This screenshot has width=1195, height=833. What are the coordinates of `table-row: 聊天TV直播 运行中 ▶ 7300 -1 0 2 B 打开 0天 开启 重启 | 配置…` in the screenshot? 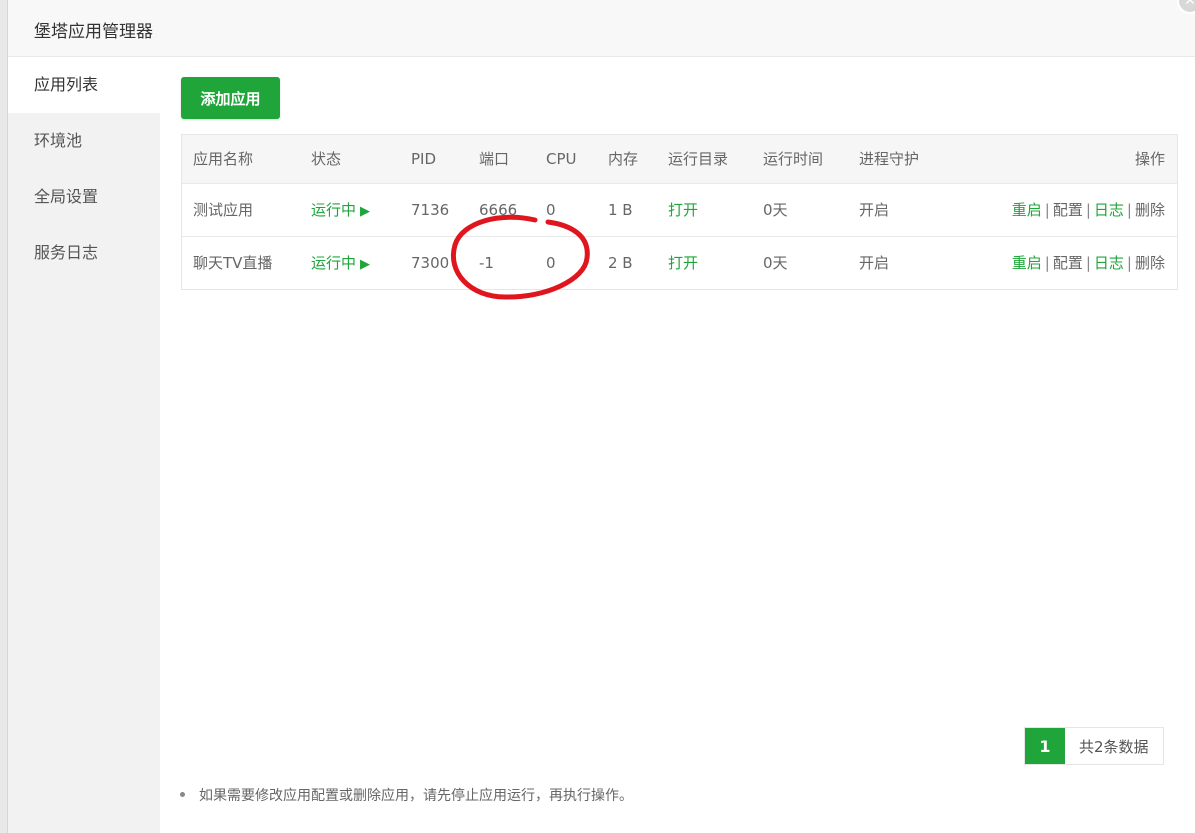 It's located at (679, 262).